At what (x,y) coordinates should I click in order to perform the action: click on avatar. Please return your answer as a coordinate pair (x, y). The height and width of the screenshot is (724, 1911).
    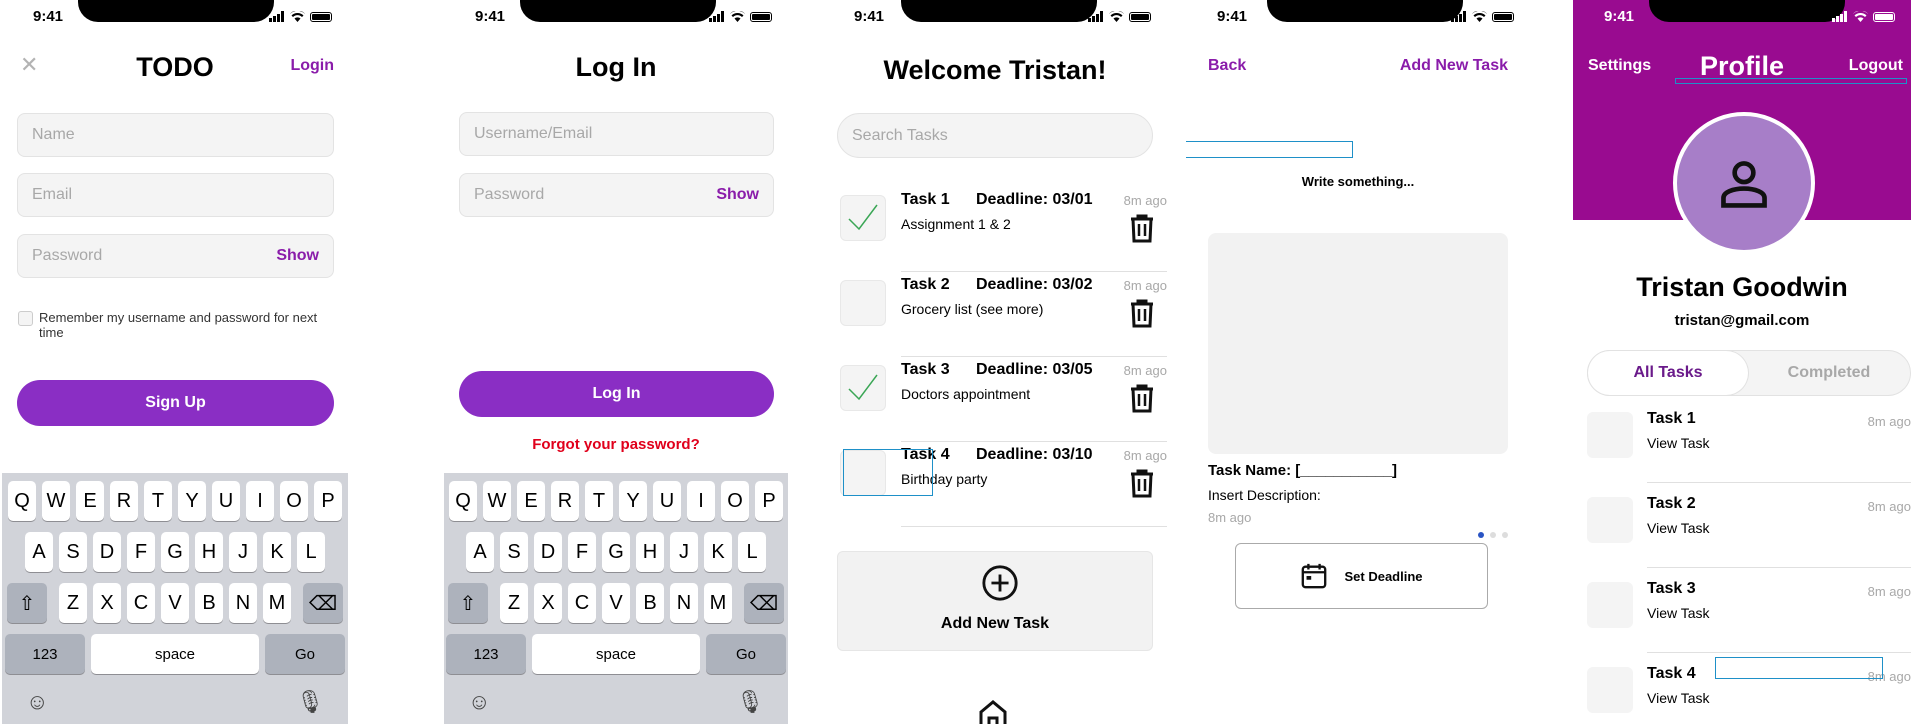
    Looking at the image, I should click on (1744, 183).